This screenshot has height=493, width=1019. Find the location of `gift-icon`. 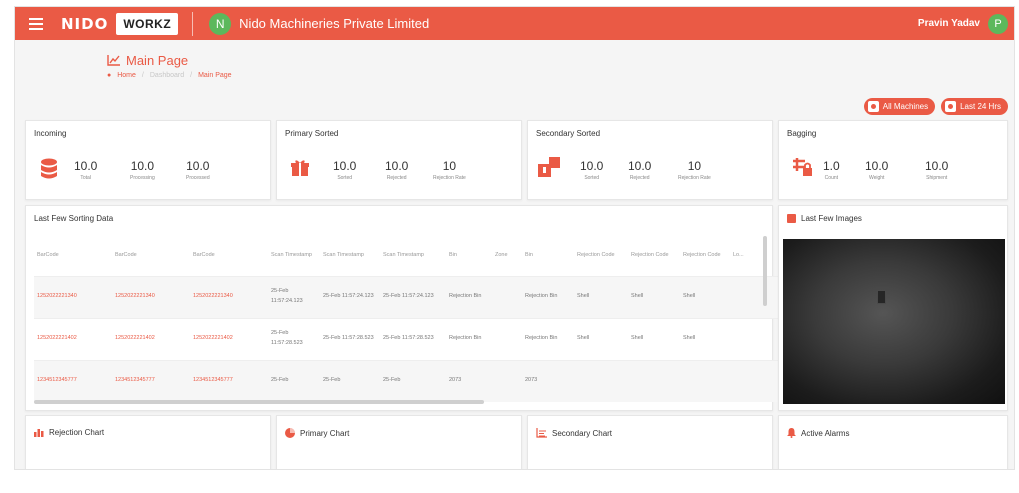

gift-icon is located at coordinates (300, 168).